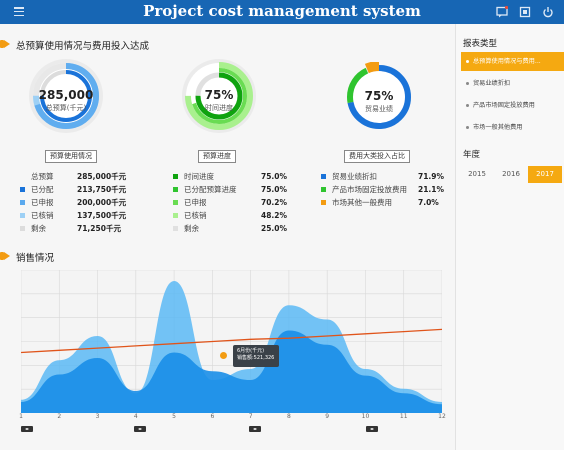  What do you see at coordinates (232, 418) in the screenshot?
I see `x-axis-labels: 1 2 3 4 5 6 7 8 9 10 11 12` at bounding box center [232, 418].